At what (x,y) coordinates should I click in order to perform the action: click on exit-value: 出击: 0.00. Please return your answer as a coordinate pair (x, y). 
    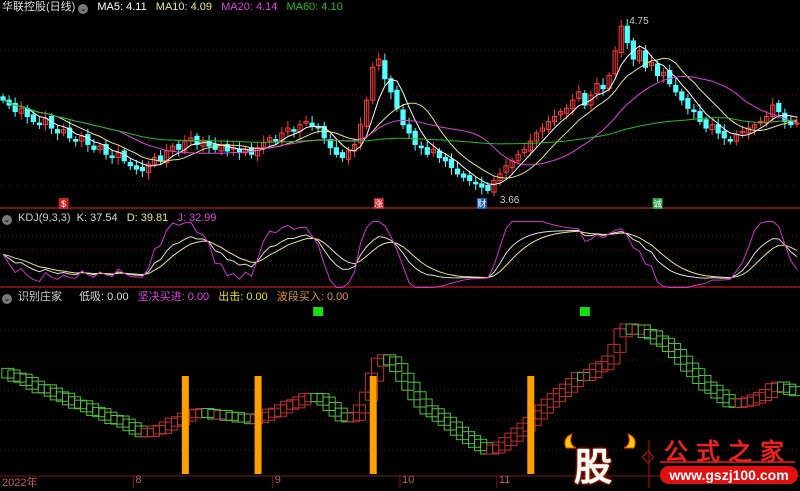
    Looking at the image, I should click on (243, 297).